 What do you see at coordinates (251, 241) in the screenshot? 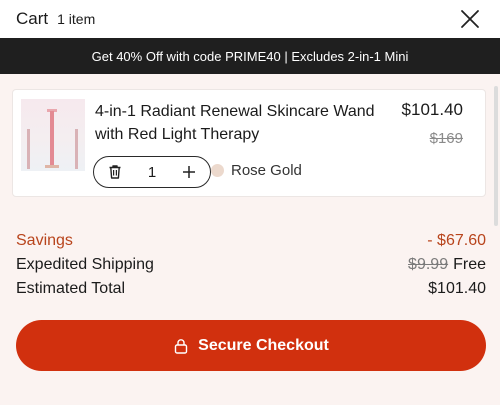
I see `savings-row: Savings - $67.60` at bounding box center [251, 241].